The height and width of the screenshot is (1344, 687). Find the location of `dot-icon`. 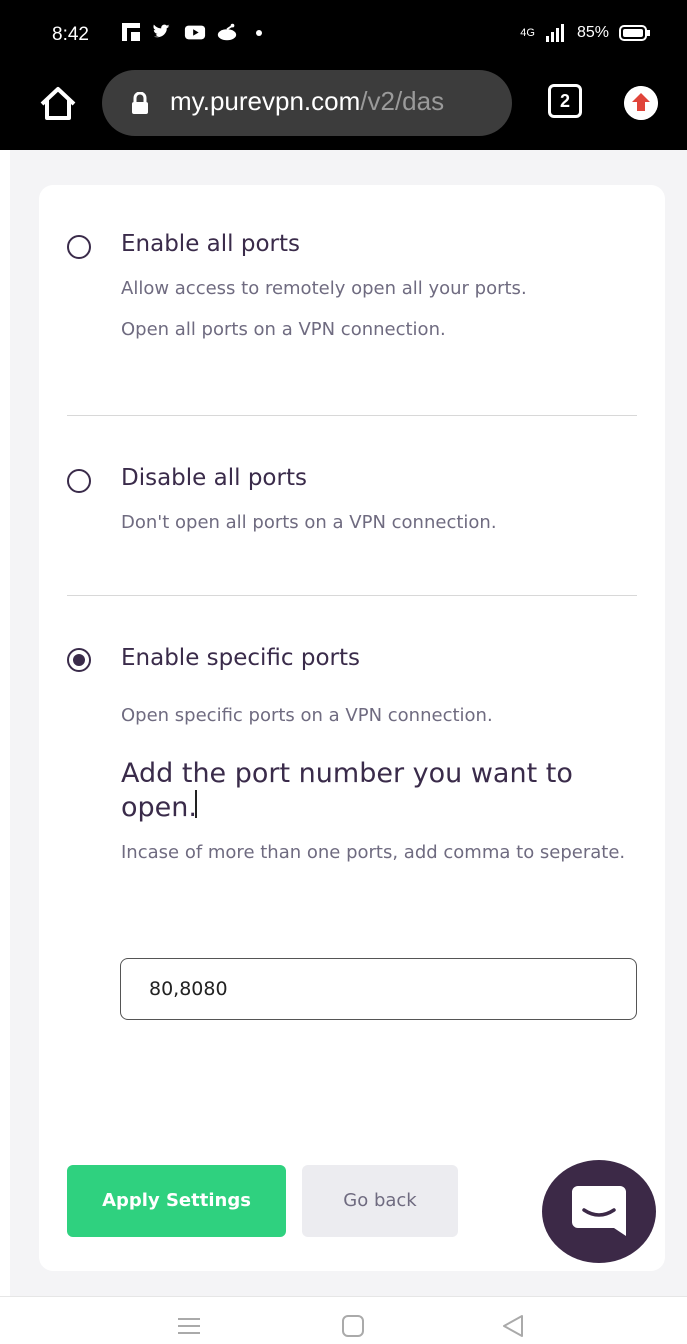

dot-icon is located at coordinates (259, 33).